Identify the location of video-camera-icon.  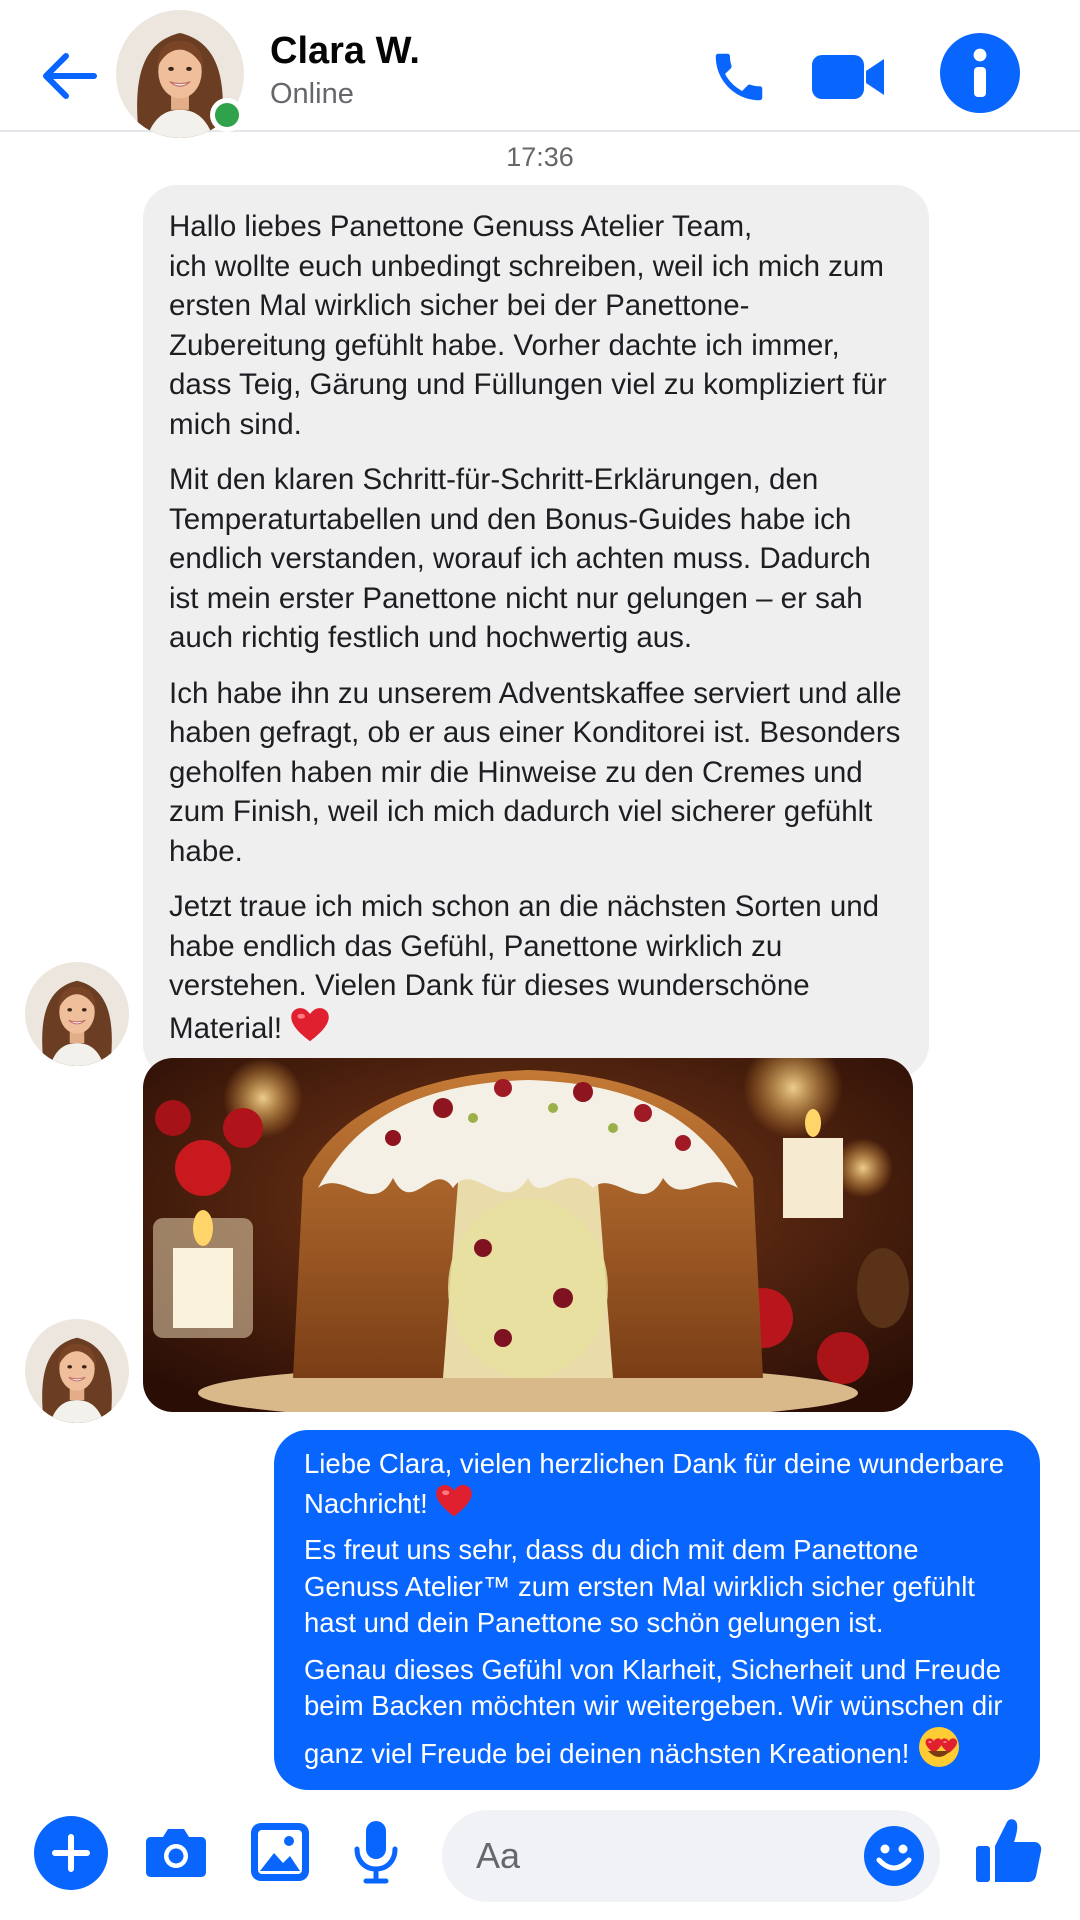
(848, 77).